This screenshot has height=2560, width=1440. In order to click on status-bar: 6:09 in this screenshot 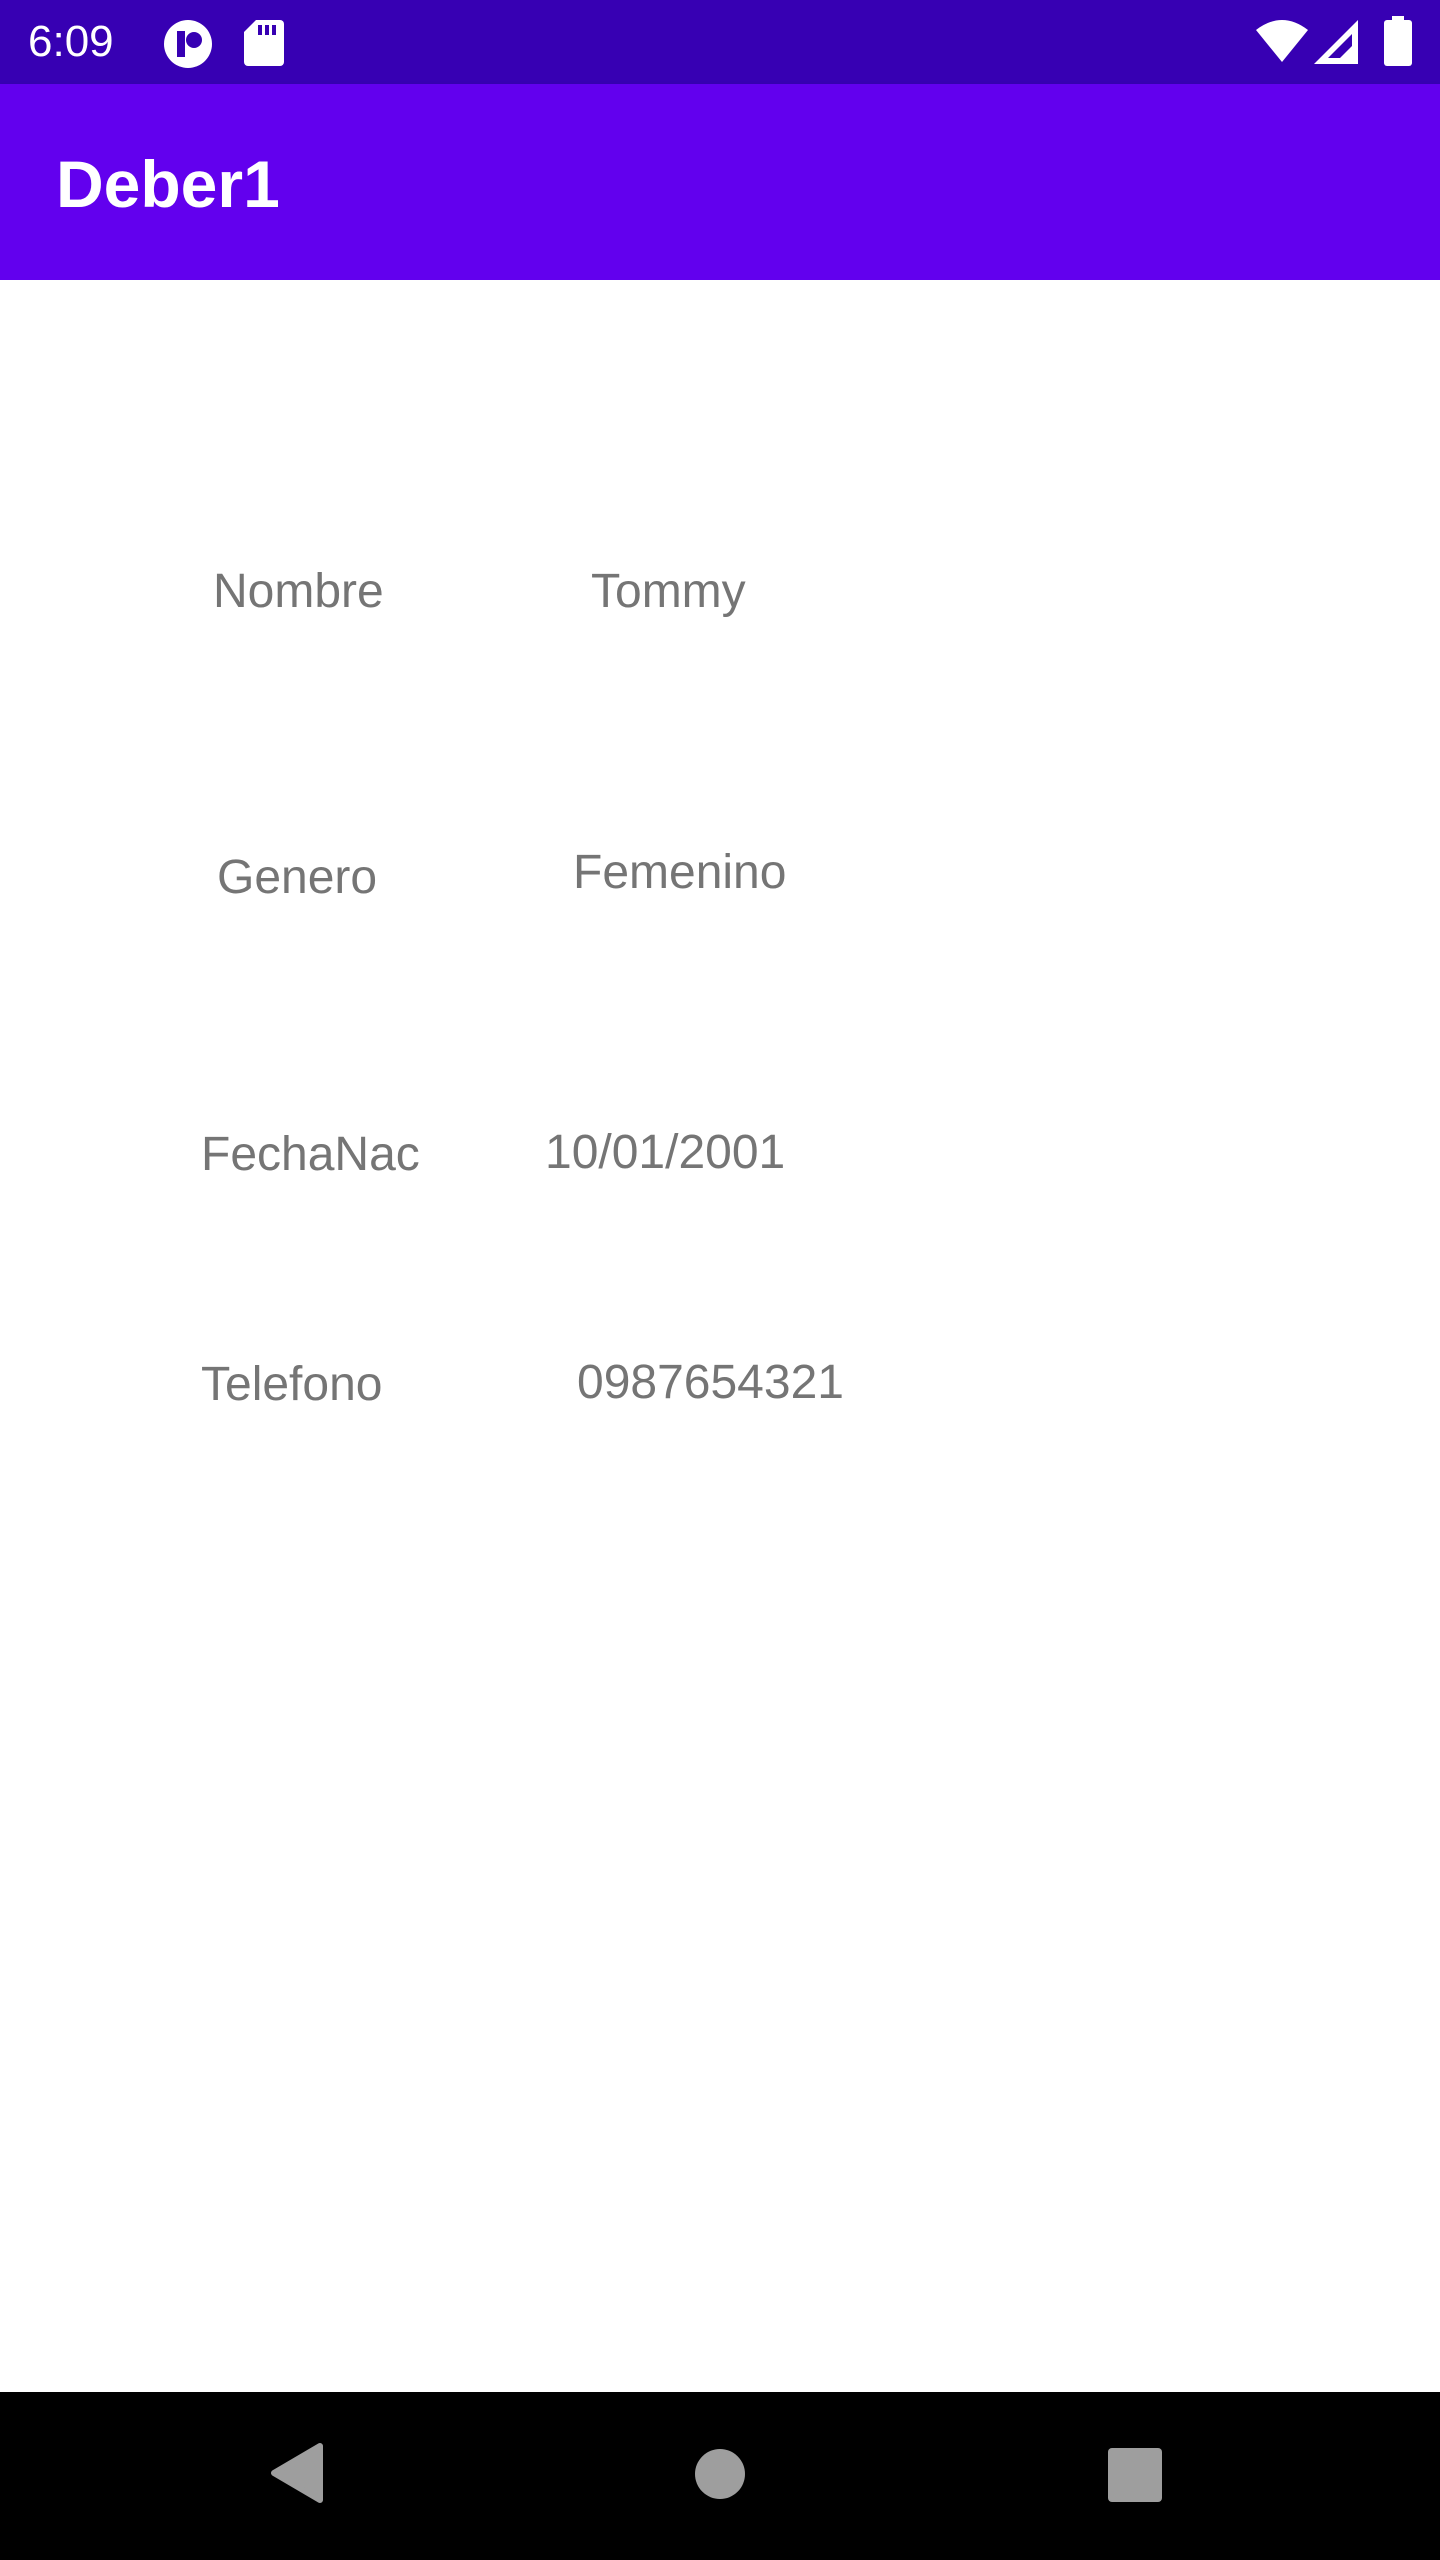, I will do `click(720, 42)`.